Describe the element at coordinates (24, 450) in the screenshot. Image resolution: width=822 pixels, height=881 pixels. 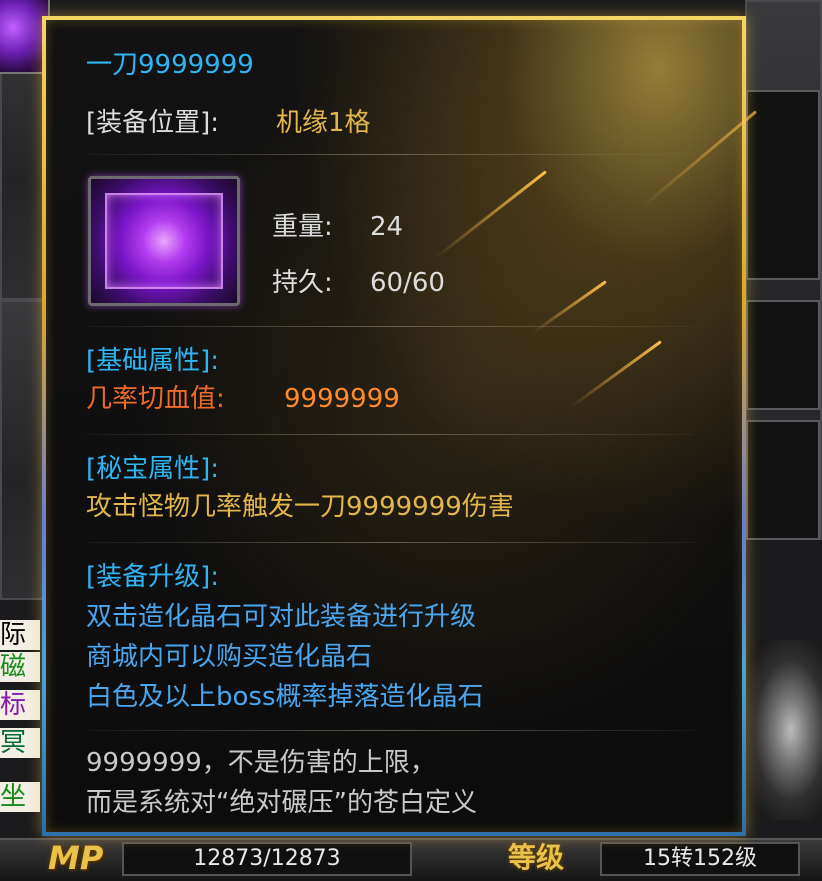
I see `background-panel-left` at that location.